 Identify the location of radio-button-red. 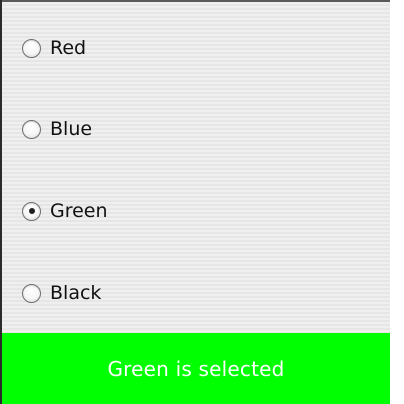
(31, 48).